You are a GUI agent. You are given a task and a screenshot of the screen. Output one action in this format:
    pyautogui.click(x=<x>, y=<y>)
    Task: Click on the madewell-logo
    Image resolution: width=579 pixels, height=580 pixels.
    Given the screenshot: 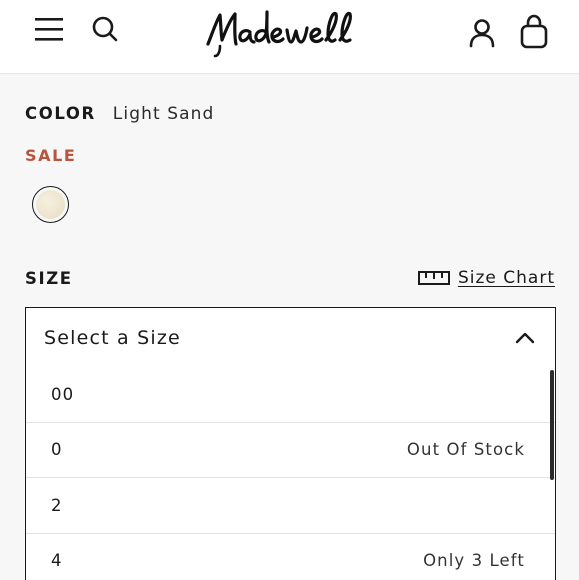 What is the action you would take?
    pyautogui.click(x=290, y=33)
    